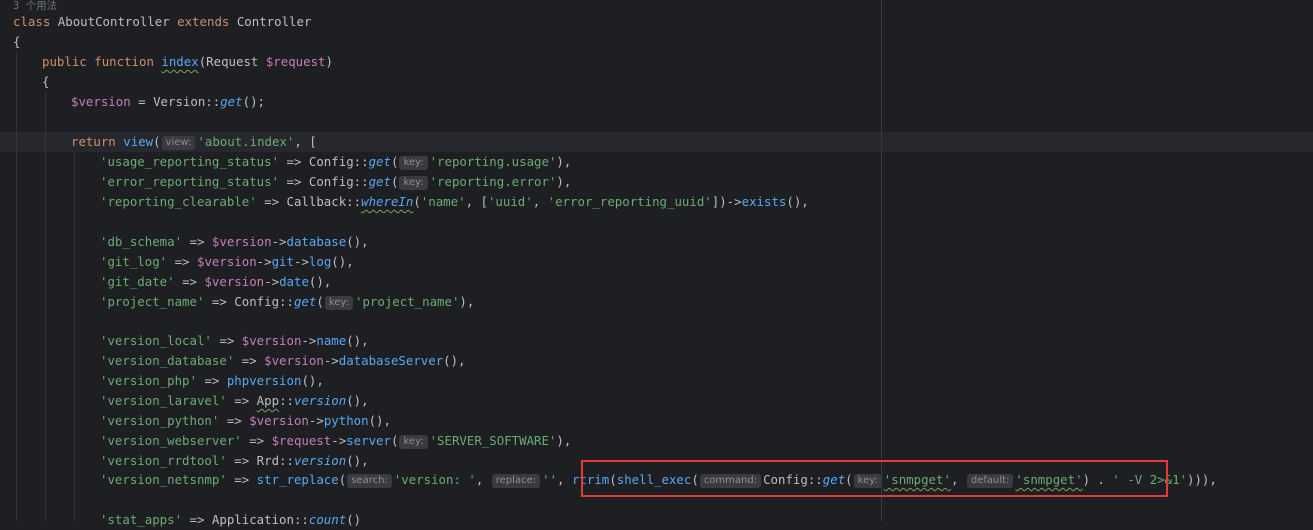  I want to click on code-line-return: return view(view:'about.index', [, so click(194, 142).